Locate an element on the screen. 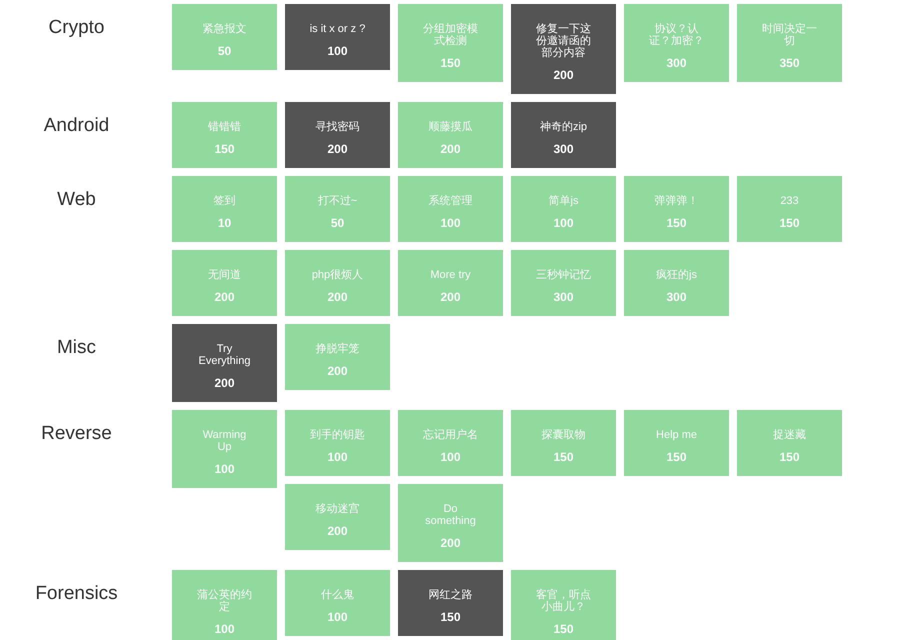 The height and width of the screenshot is (640, 924). challenge-tile: 时间决定一切 350 is located at coordinates (789, 43).